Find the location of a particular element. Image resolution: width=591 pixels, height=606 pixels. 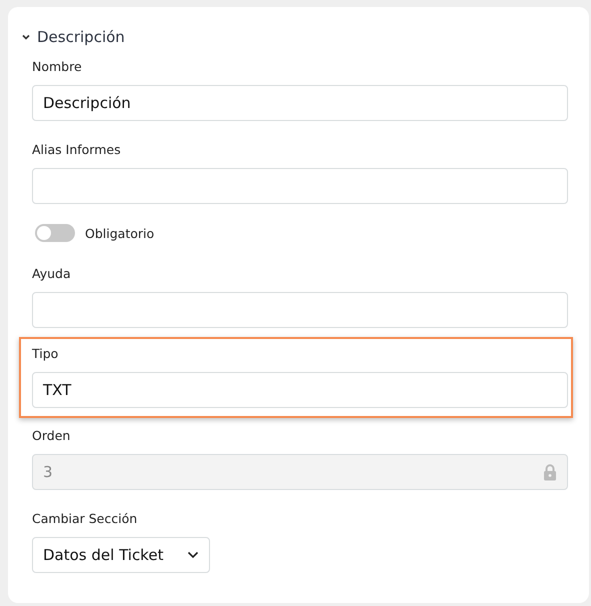

field-label: Orden is located at coordinates (52, 436).